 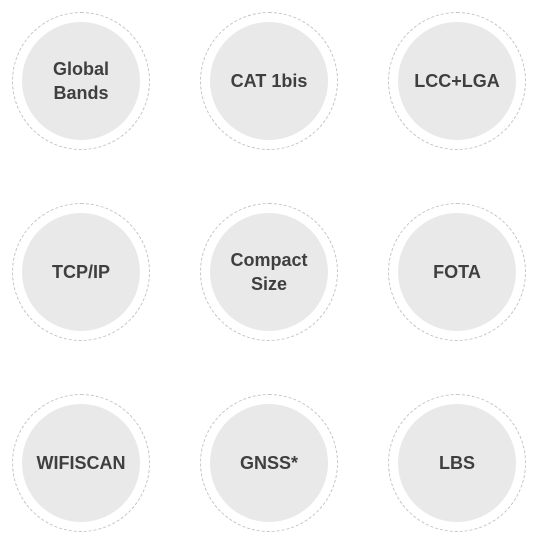 I want to click on feature-disc: WIFISCAN, so click(x=81, y=463).